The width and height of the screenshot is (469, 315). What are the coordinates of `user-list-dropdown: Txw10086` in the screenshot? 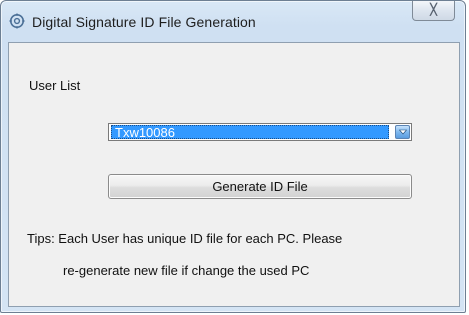 It's located at (260, 132).